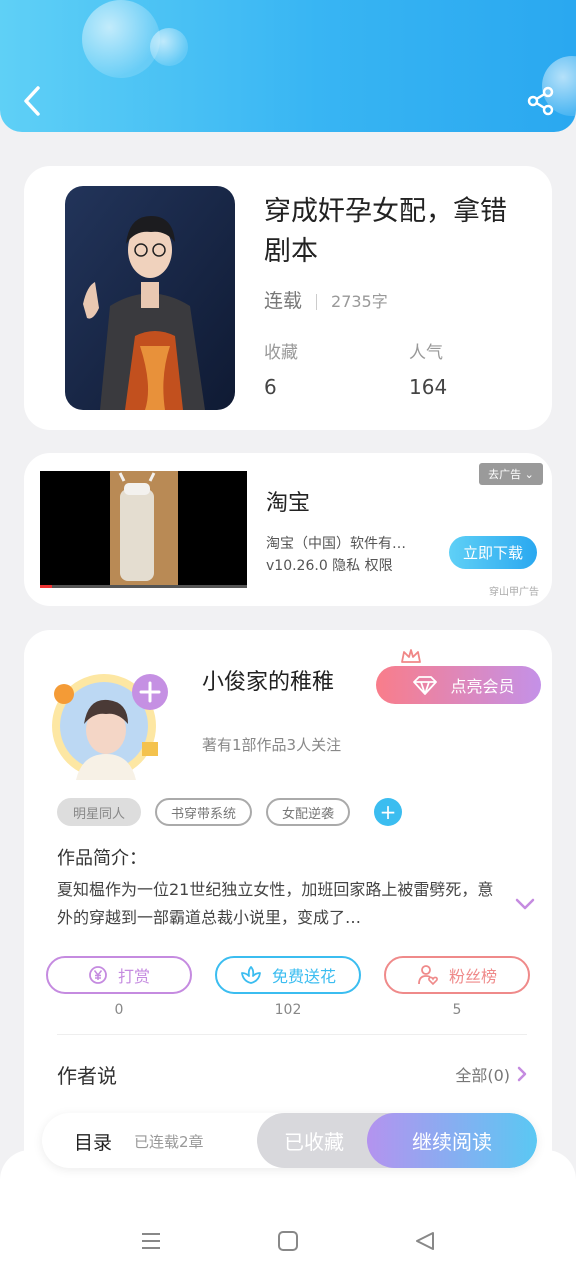  Describe the element at coordinates (288, 1215) in the screenshot. I see `bottom-sheet-background` at that location.